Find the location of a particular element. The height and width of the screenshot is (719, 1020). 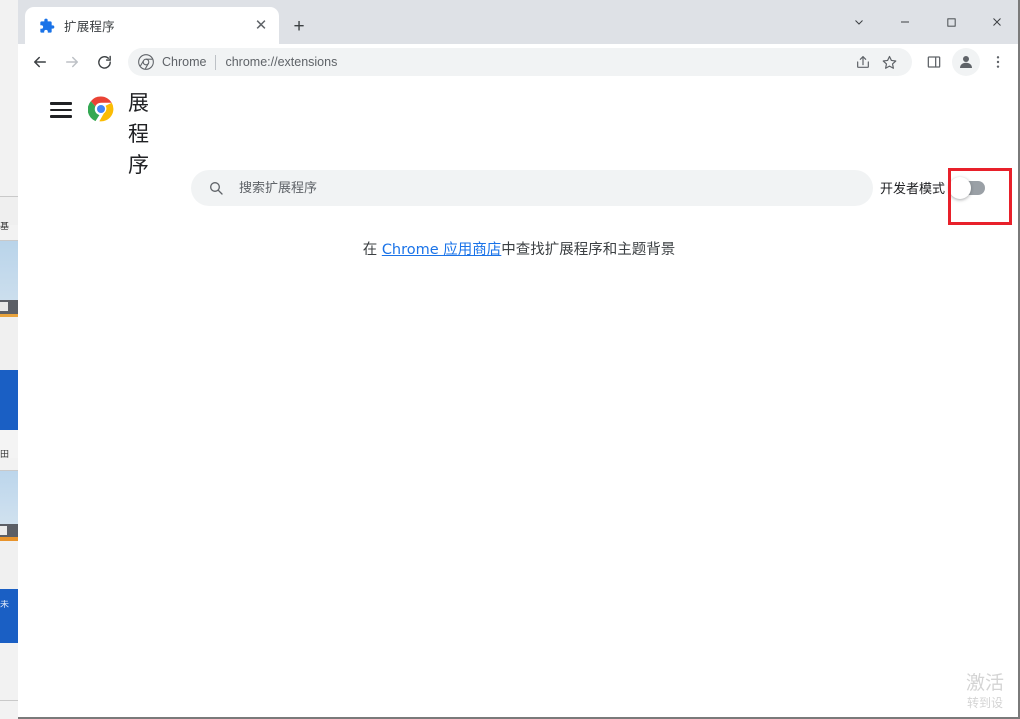

three-dot-menu-icon is located at coordinates (998, 62).